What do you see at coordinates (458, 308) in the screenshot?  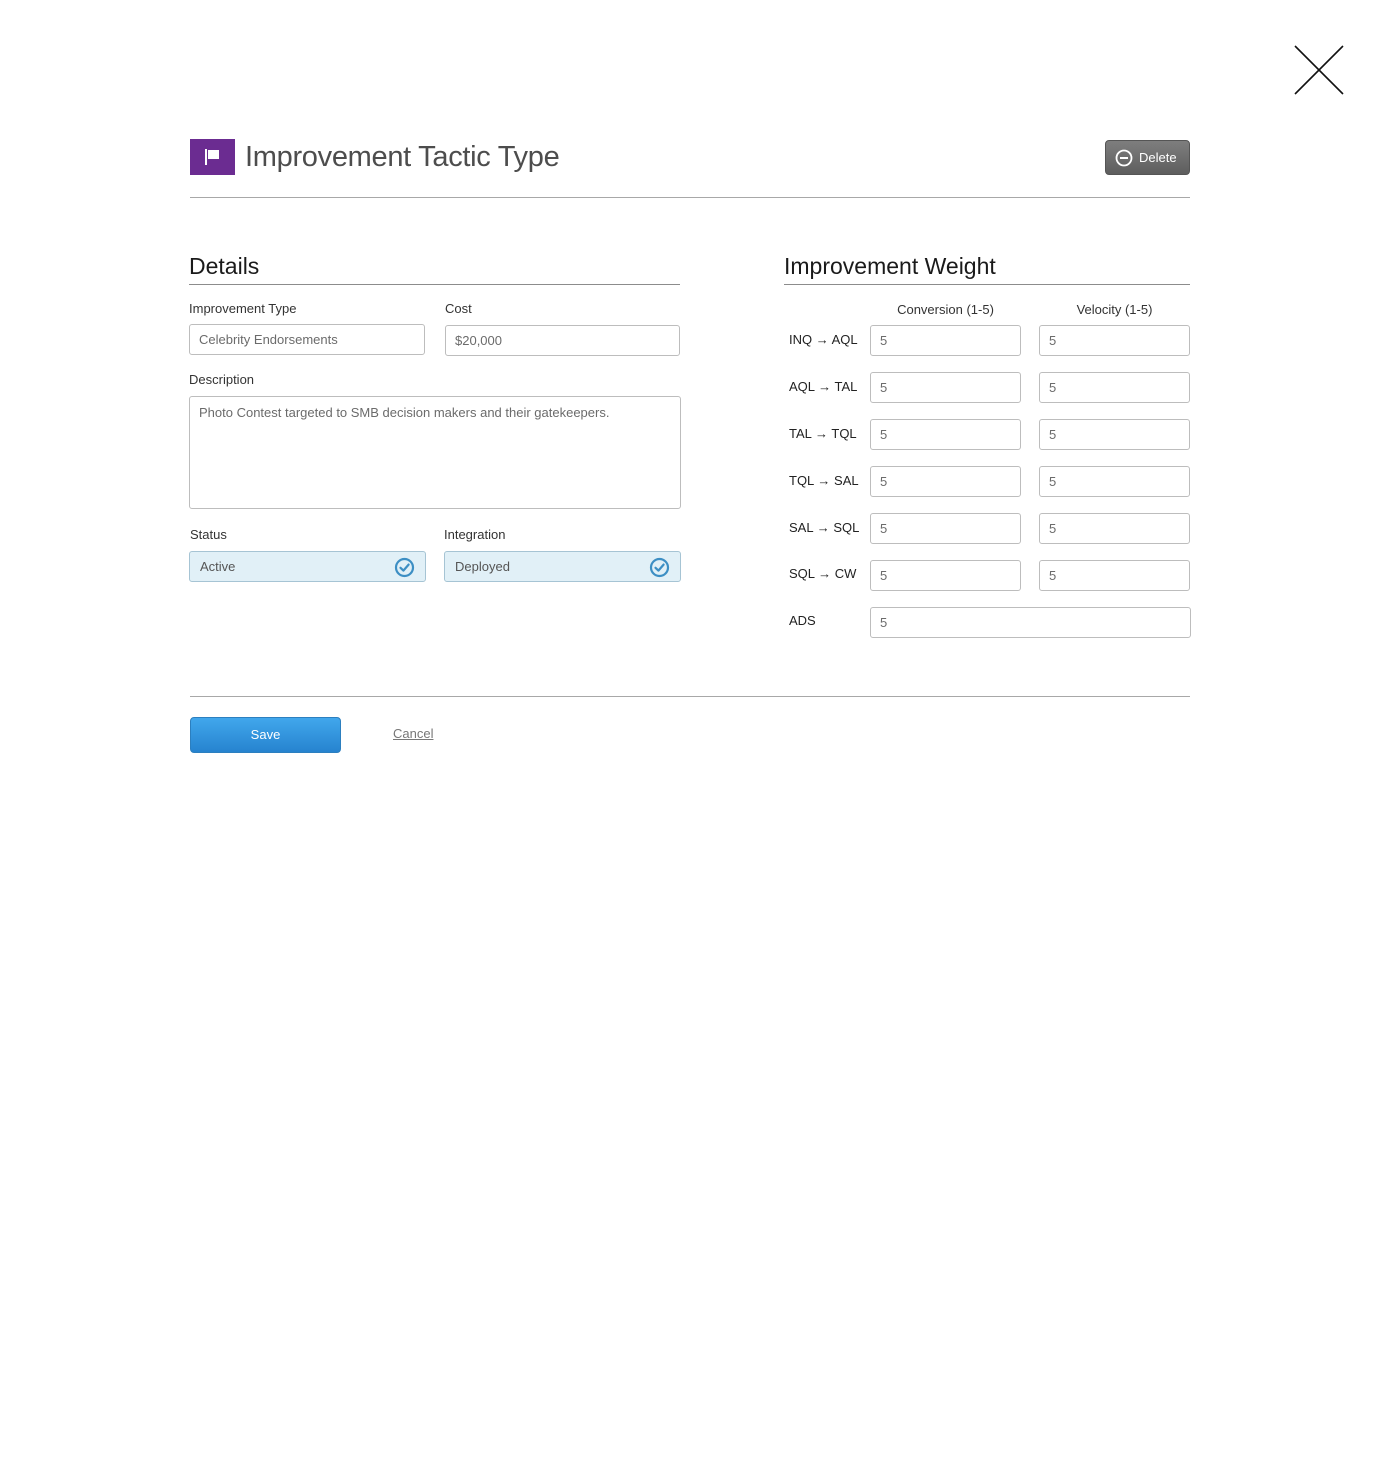 I see `cost-label: Cost` at bounding box center [458, 308].